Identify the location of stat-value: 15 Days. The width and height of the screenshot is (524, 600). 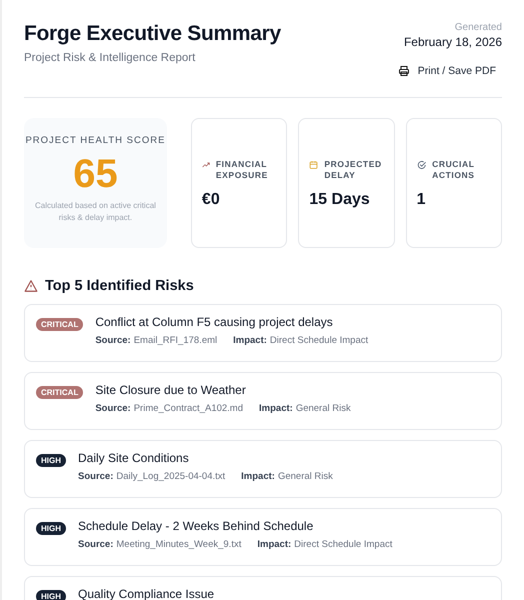
(340, 200).